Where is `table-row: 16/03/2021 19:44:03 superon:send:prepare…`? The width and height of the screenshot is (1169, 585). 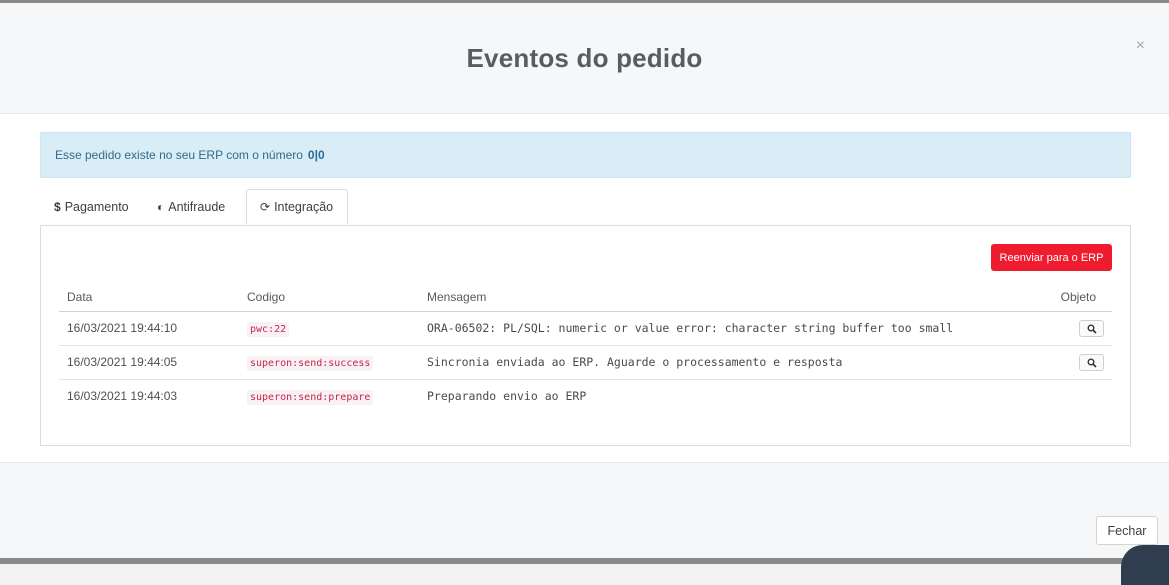 table-row: 16/03/2021 19:44:03 superon:send:prepare… is located at coordinates (585, 396).